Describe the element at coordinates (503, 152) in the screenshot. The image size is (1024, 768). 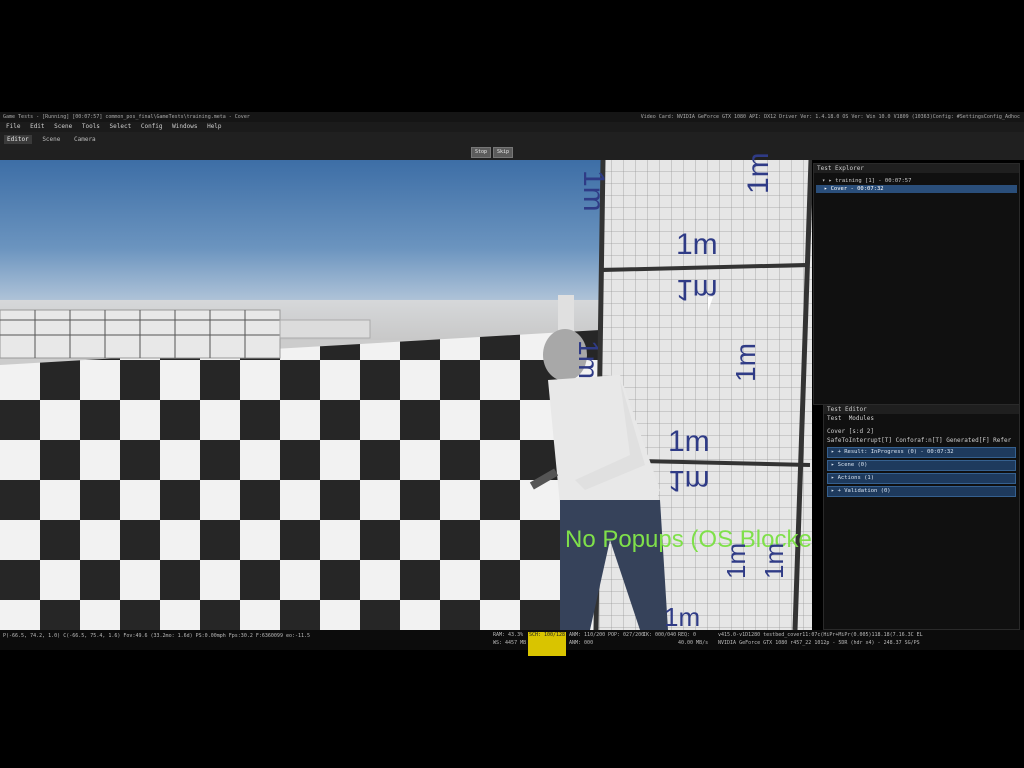
I see `skip-button: Skip` at that location.